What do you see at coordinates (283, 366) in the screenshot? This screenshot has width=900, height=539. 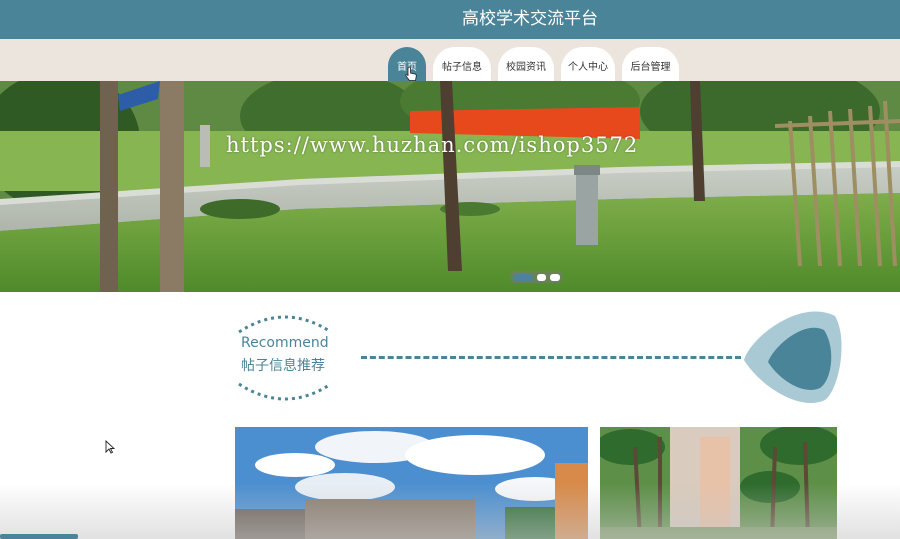 I see `recommend-title-cn: 帖子信息推荐` at bounding box center [283, 366].